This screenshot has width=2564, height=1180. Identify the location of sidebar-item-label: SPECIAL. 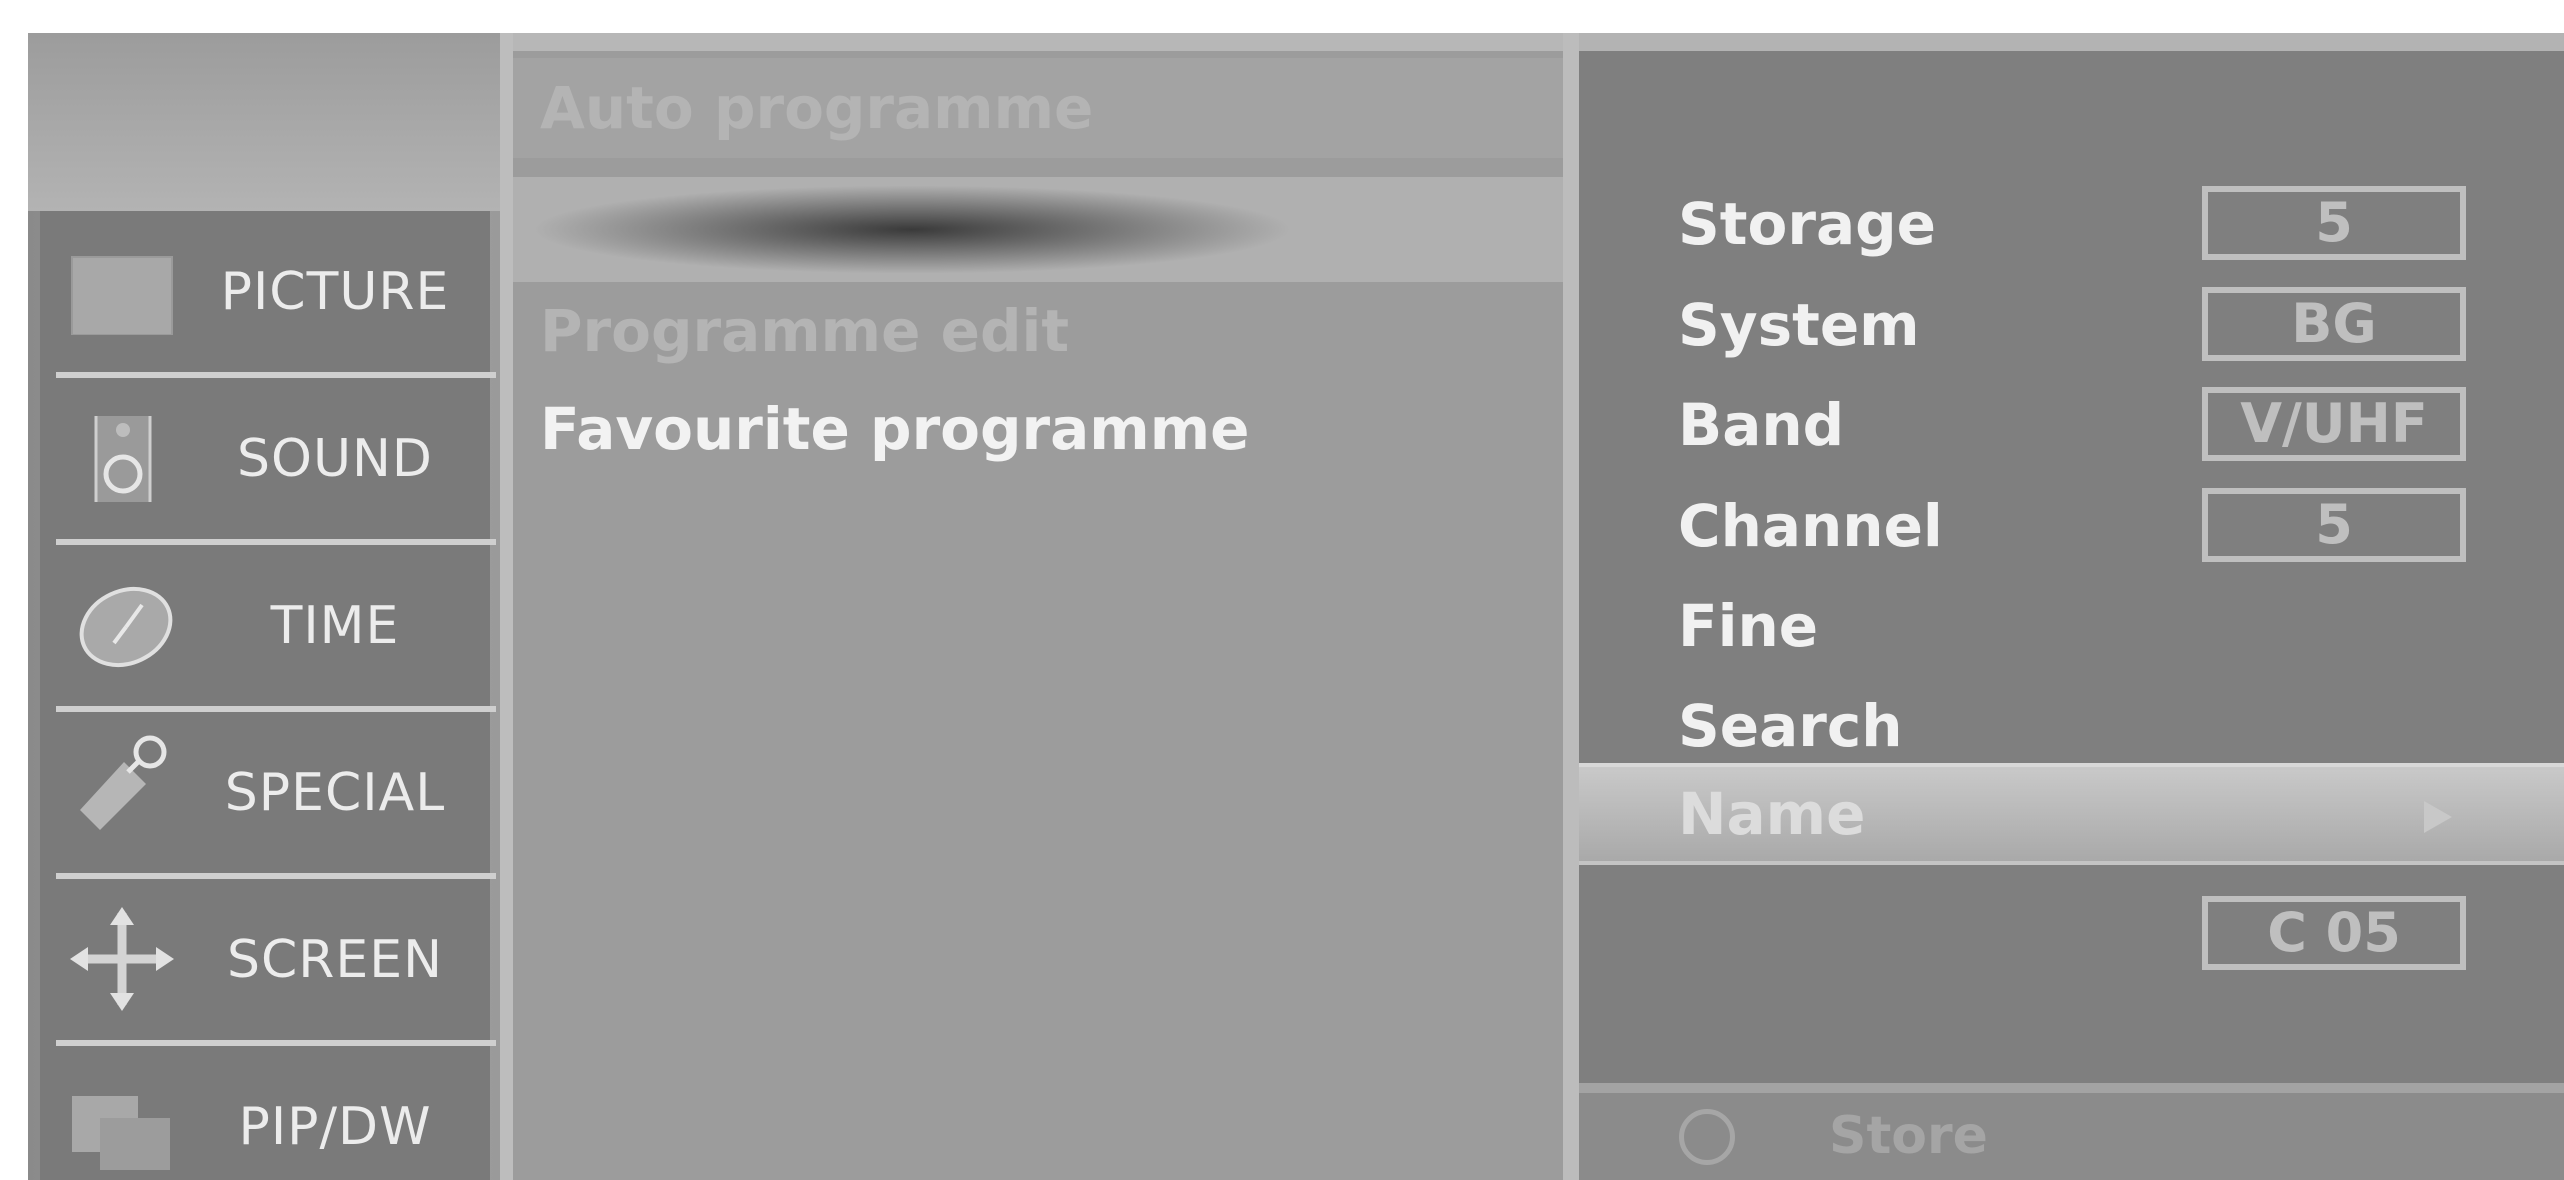
(335, 793).